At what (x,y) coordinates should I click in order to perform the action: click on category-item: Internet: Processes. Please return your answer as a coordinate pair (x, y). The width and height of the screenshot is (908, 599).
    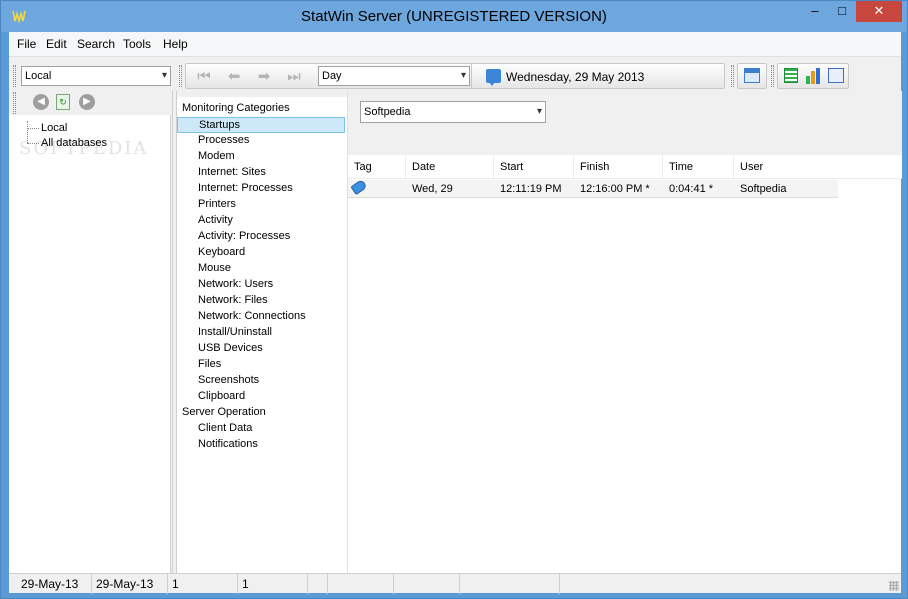
    Looking at the image, I should click on (261, 189).